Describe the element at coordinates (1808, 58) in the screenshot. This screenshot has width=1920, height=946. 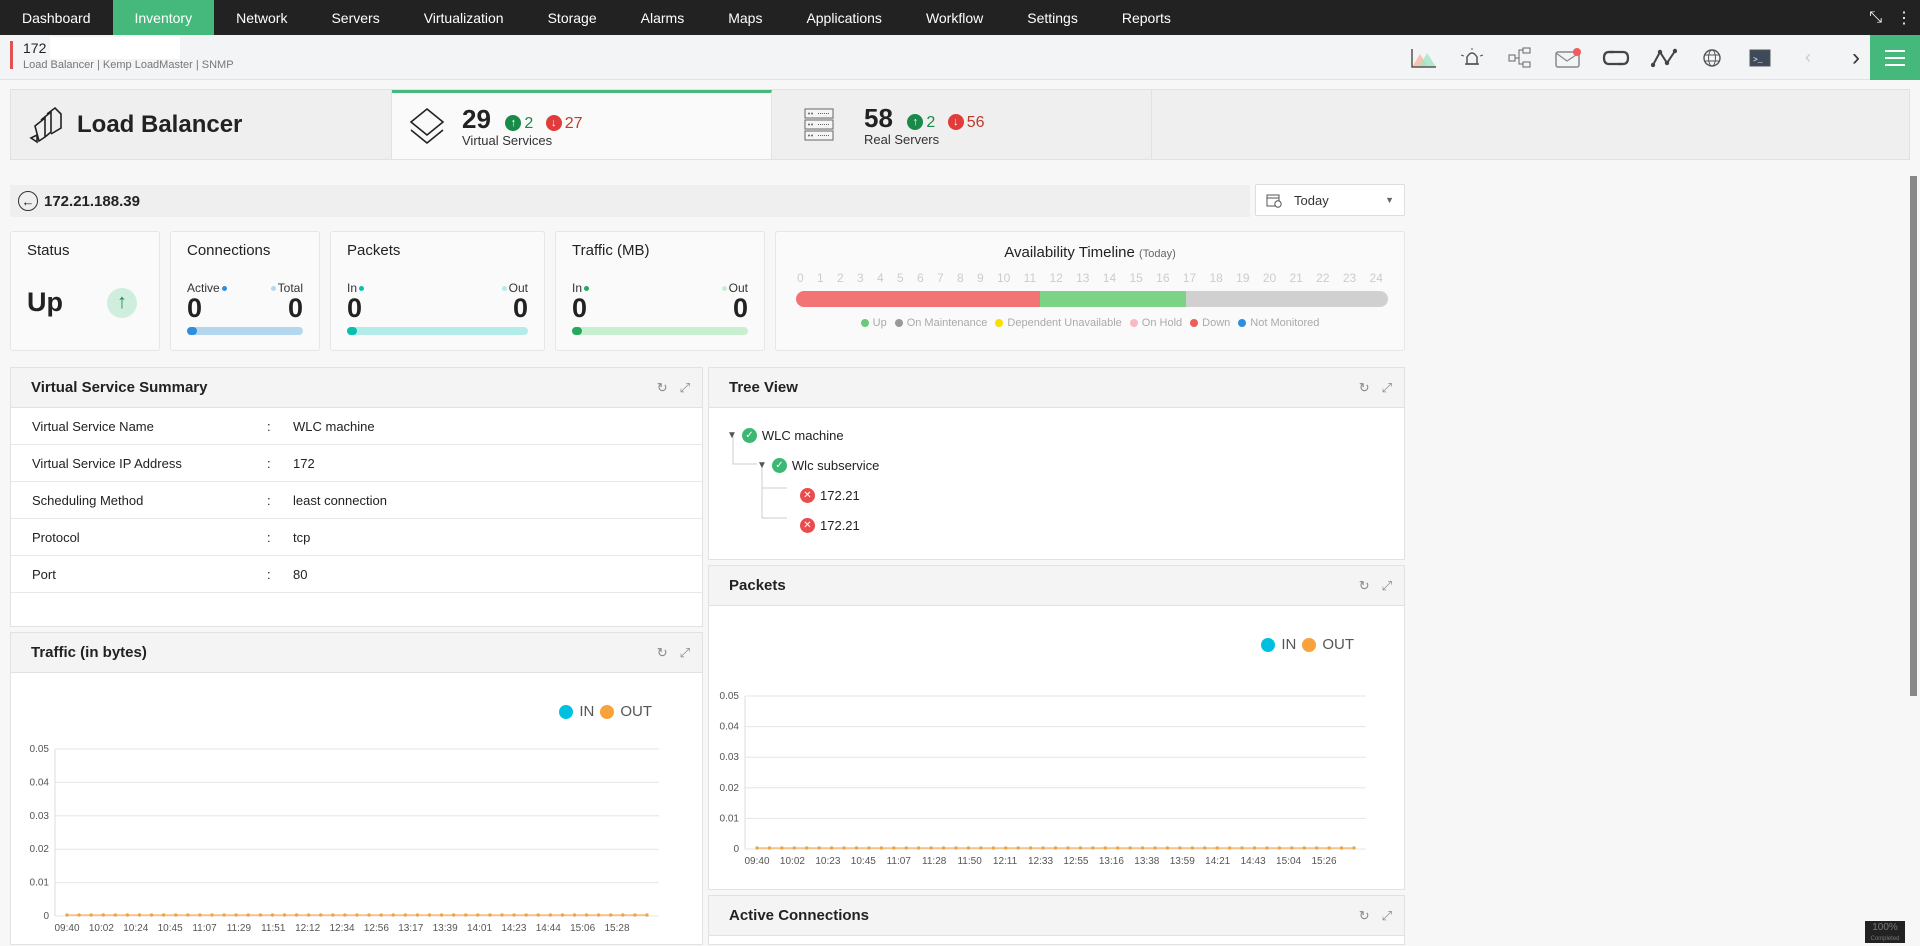
I see `previous-icon: ‹` at that location.